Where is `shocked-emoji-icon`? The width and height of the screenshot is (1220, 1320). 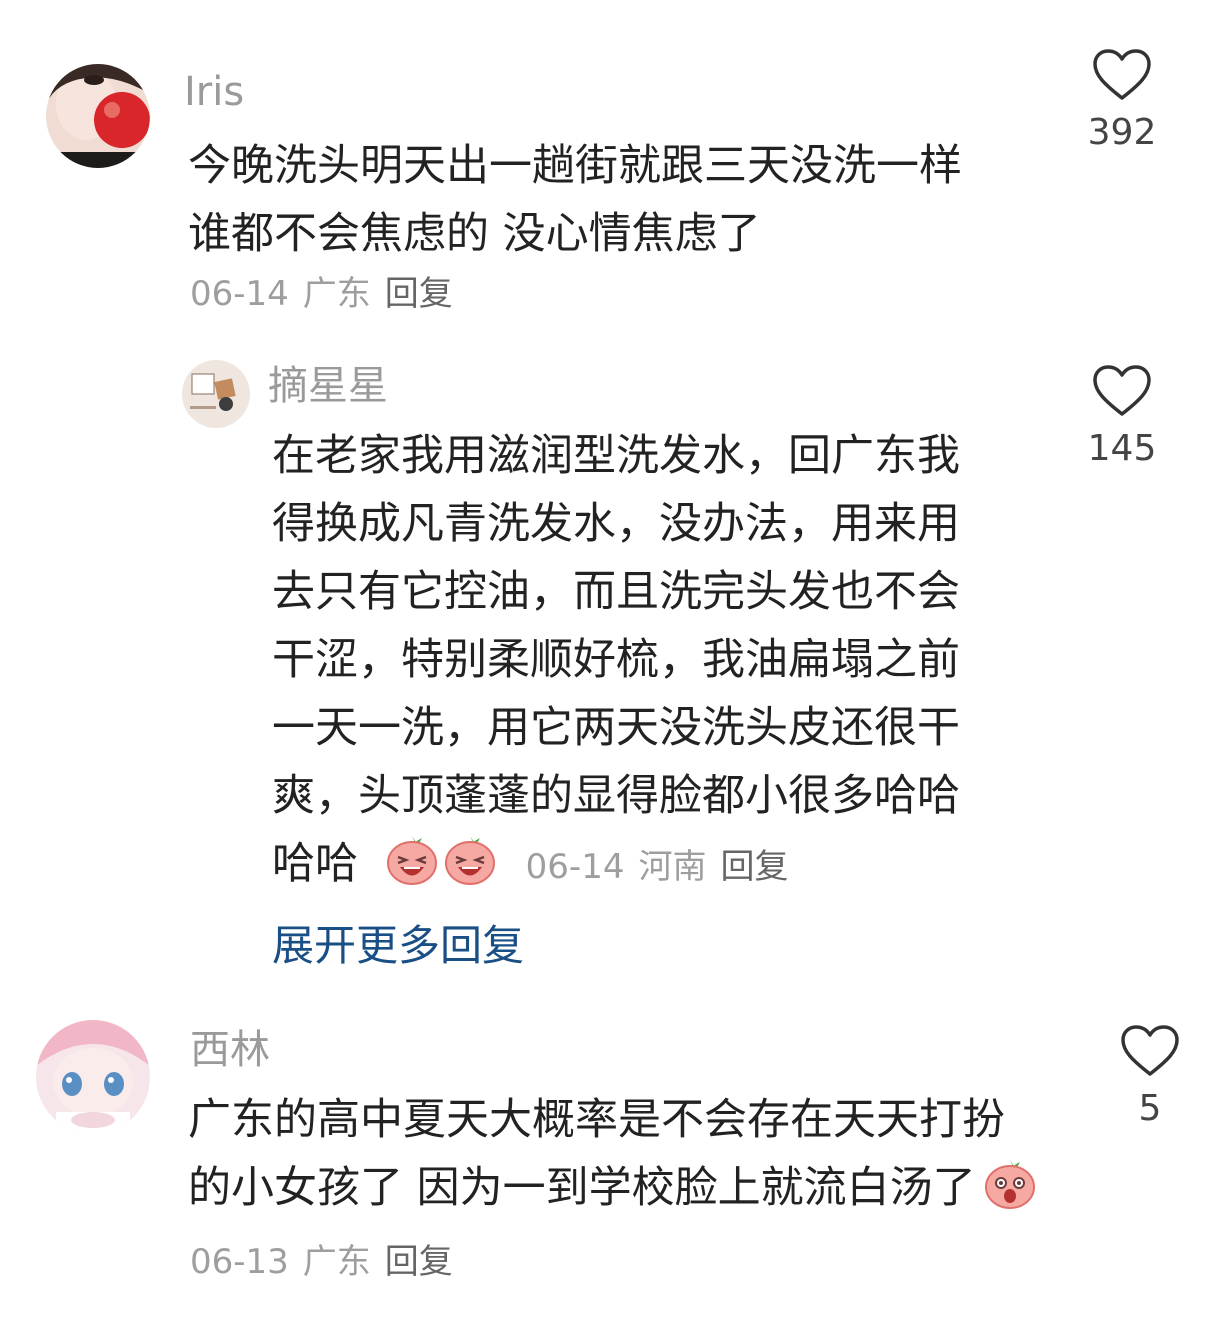
shocked-emoji-icon is located at coordinates (1009, 1184).